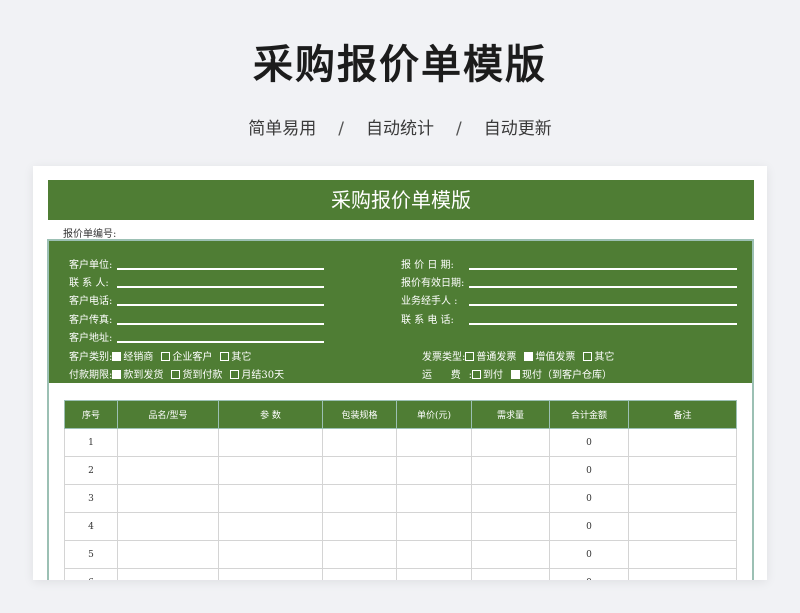 The height and width of the screenshot is (613, 800). I want to click on table-row: 20, so click(400, 470).